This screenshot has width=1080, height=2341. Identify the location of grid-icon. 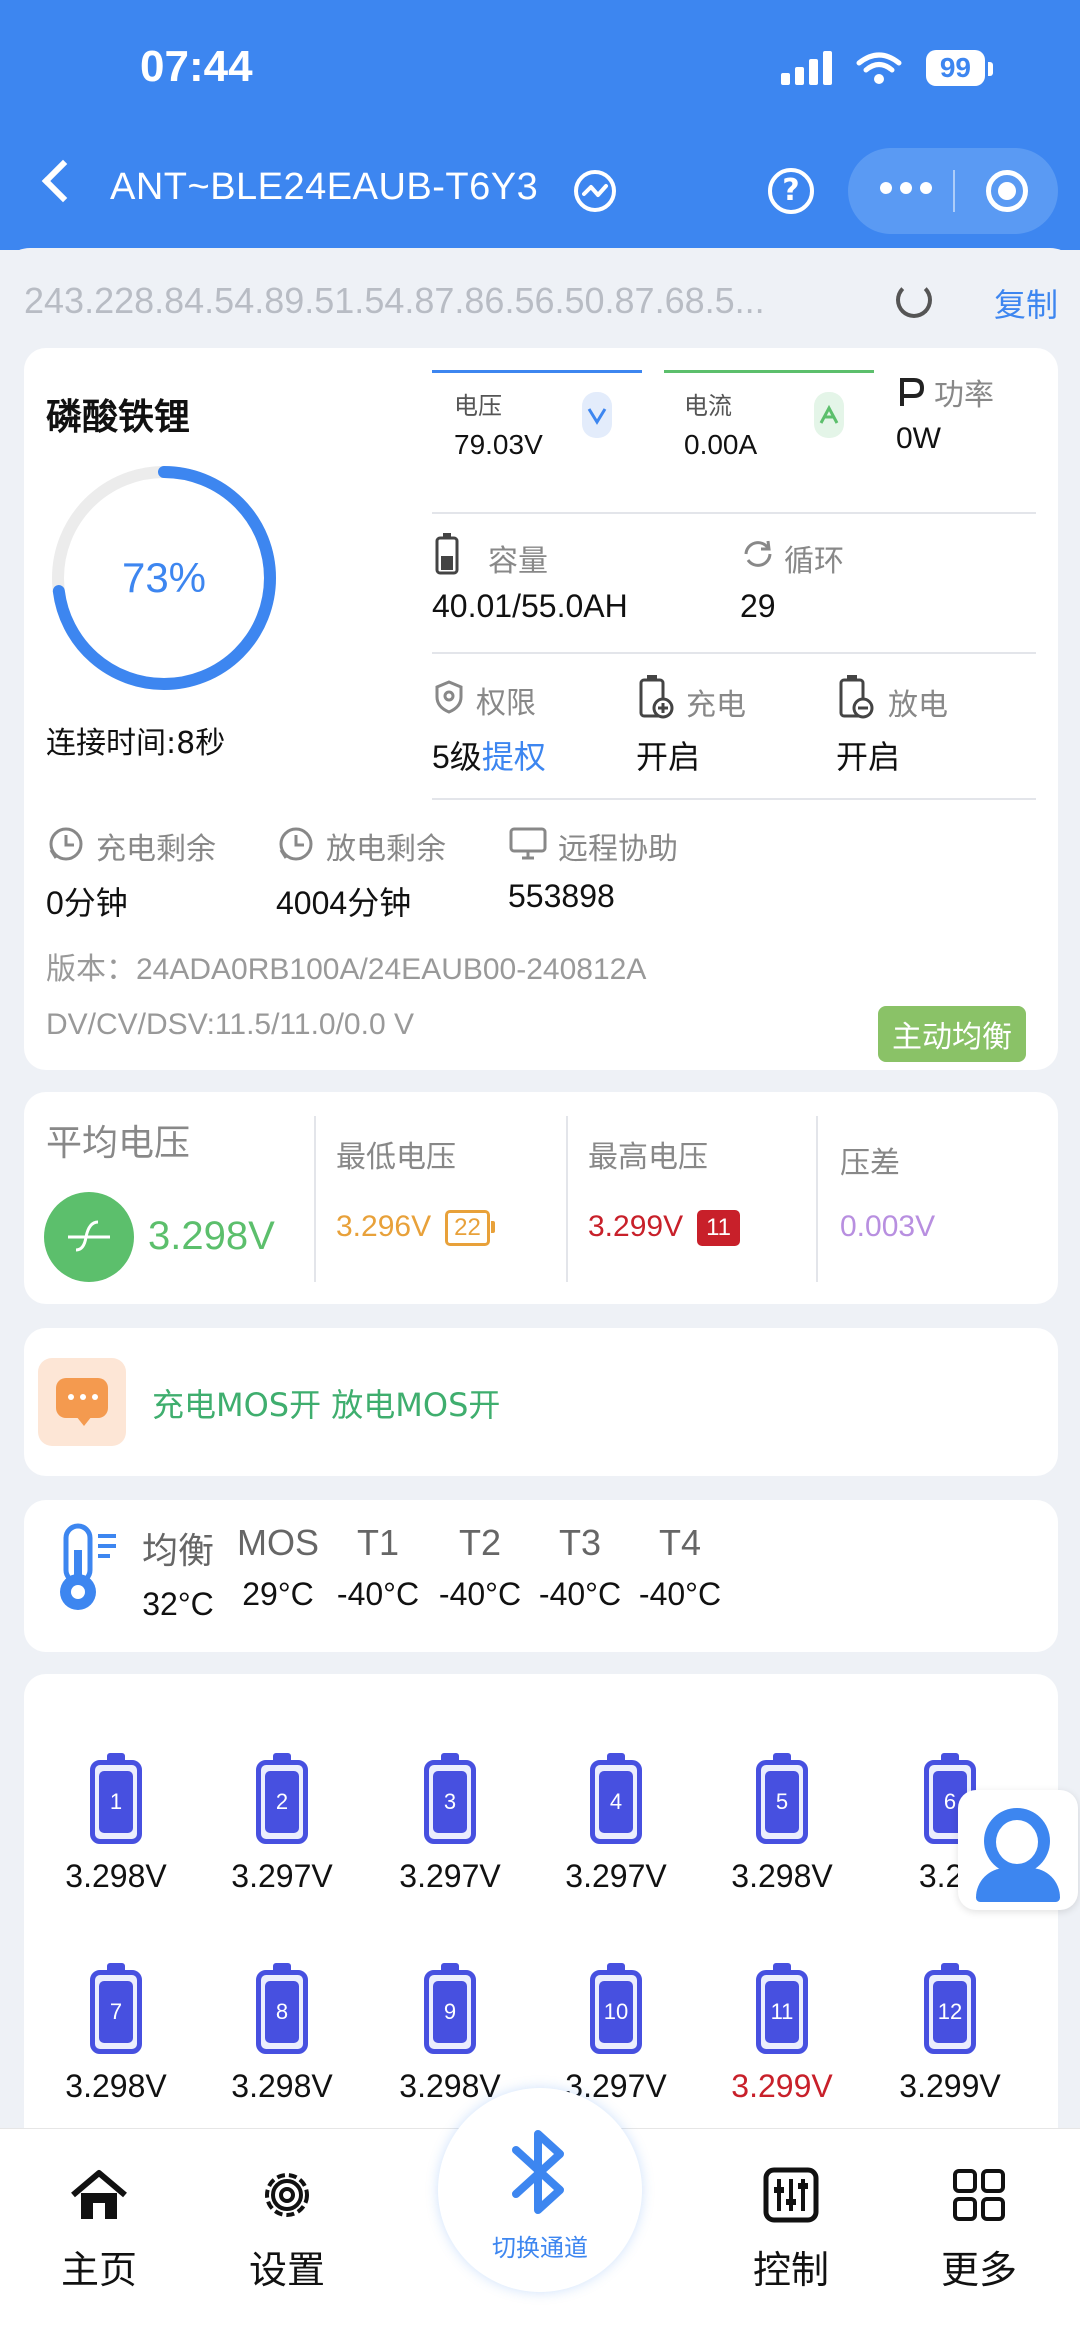
(979, 2195).